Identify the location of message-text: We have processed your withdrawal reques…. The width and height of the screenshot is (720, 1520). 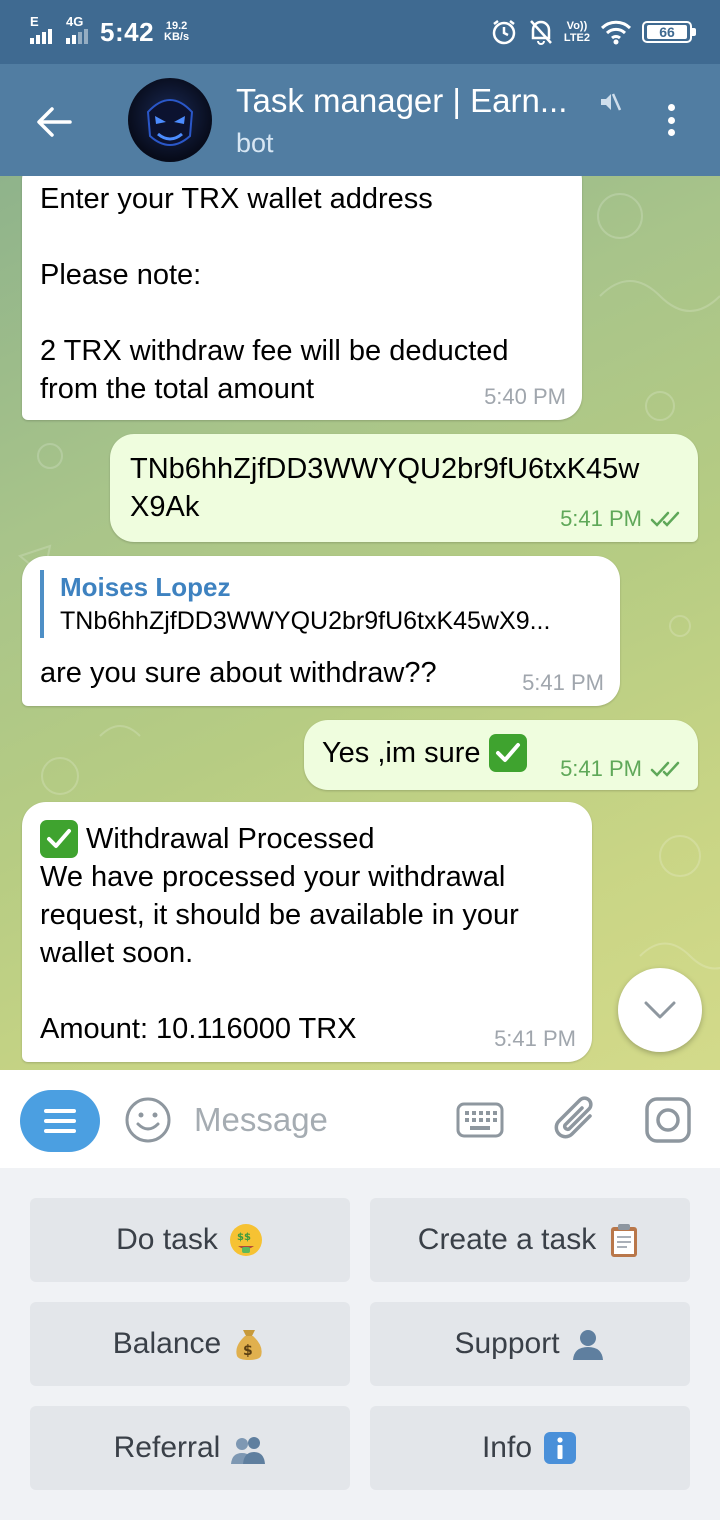
(279, 953).